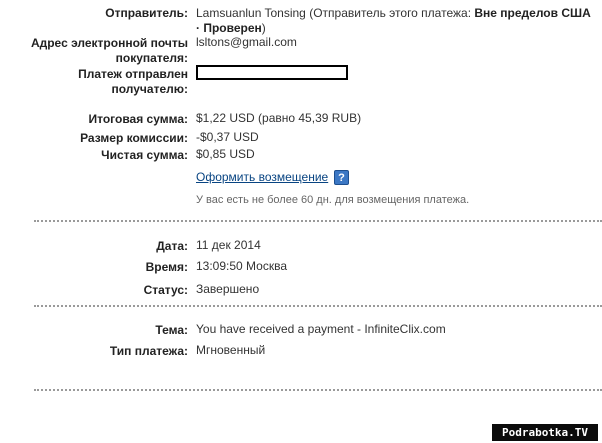 Image resolution: width=602 pixels, height=443 pixels. Describe the element at coordinates (341, 177) in the screenshot. I see `help-icon: ?` at that location.